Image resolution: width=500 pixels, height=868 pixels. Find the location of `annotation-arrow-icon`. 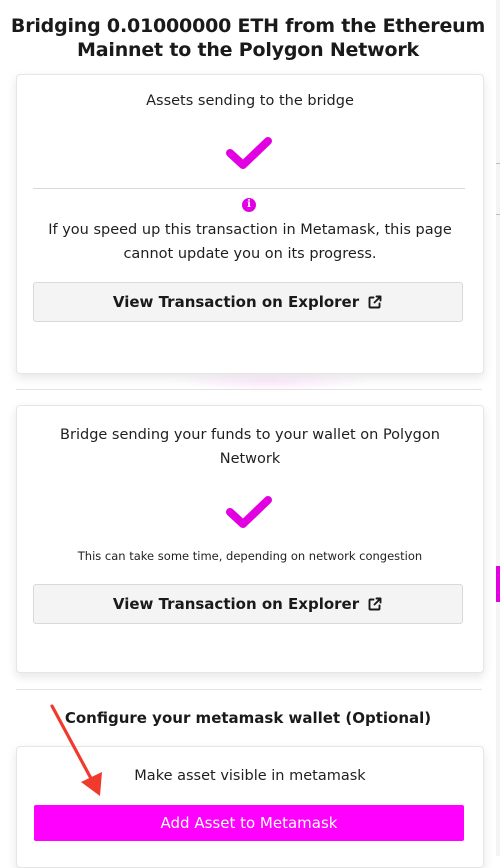

annotation-arrow-icon is located at coordinates (76, 750).